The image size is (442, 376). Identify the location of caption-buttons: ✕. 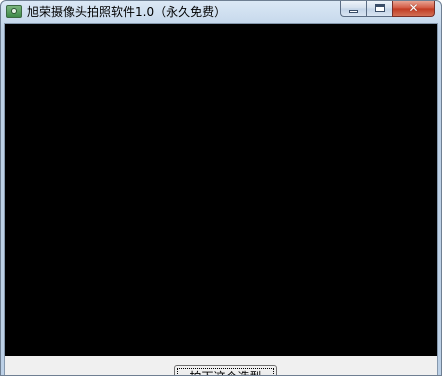
(387, 9).